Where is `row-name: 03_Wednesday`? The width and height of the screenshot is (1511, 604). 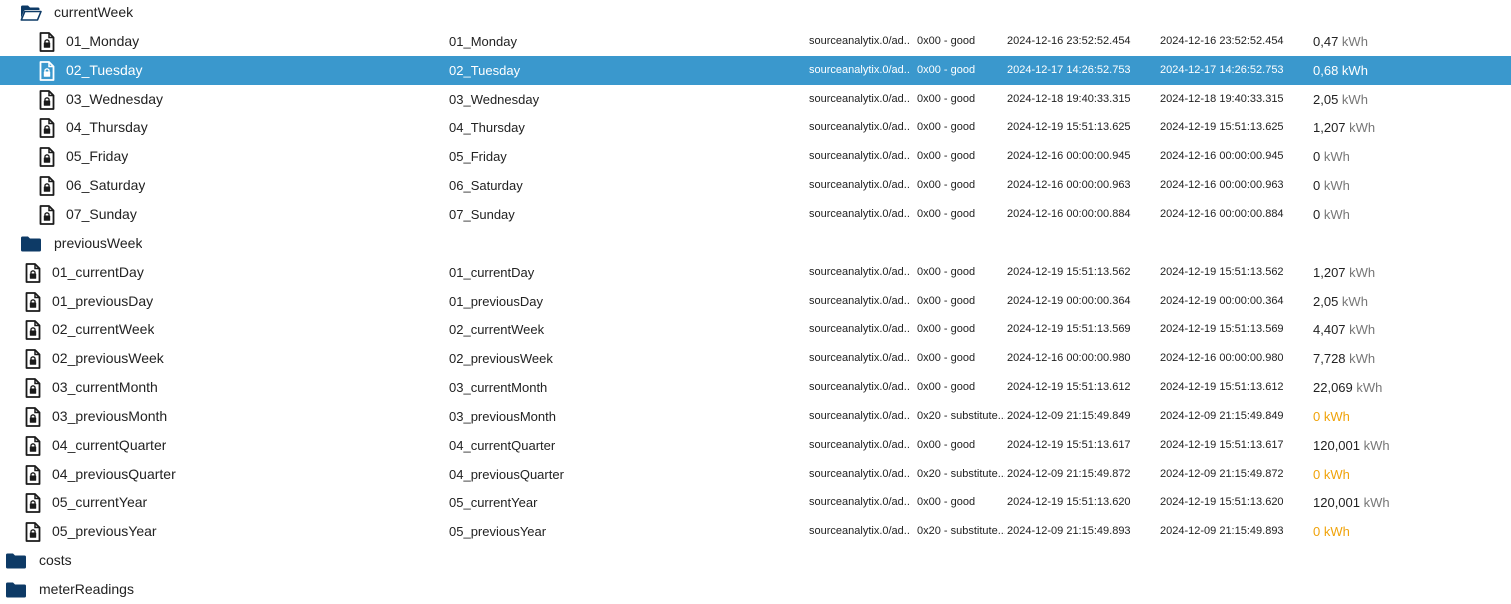 row-name: 03_Wednesday is located at coordinates (115, 99).